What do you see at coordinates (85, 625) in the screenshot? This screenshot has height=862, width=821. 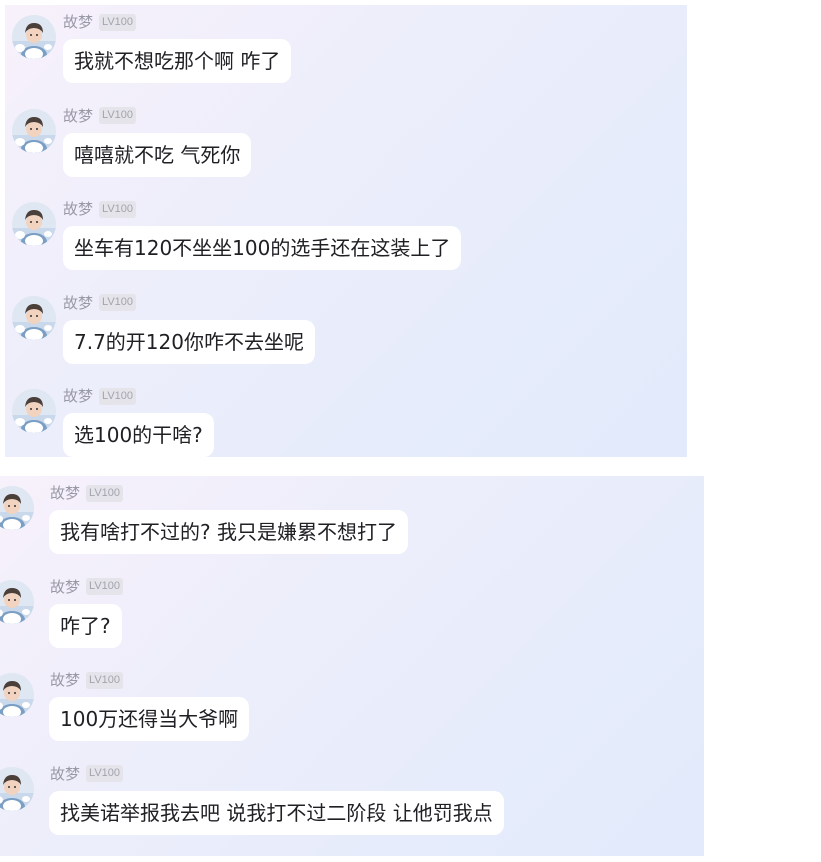 I see `message-bubble: 咋了?` at bounding box center [85, 625].